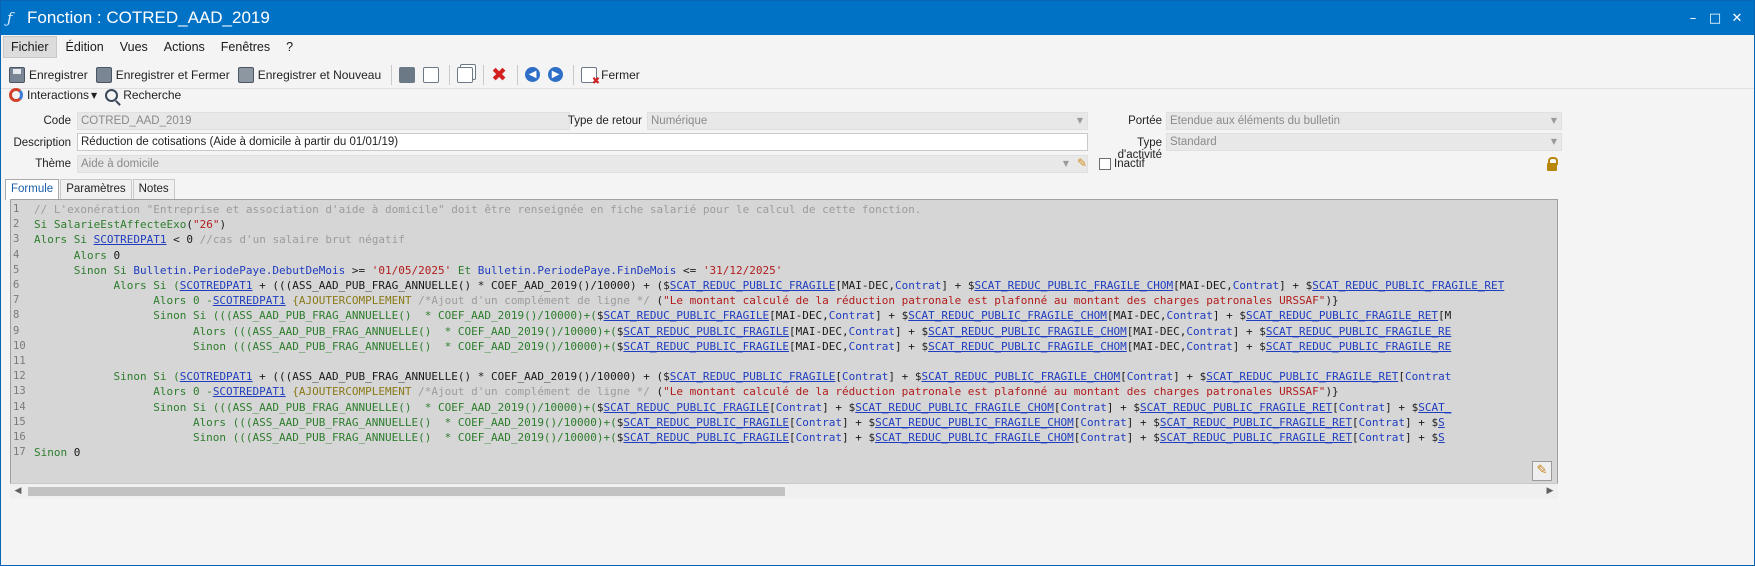  I want to click on next-button: ▶, so click(557, 74).